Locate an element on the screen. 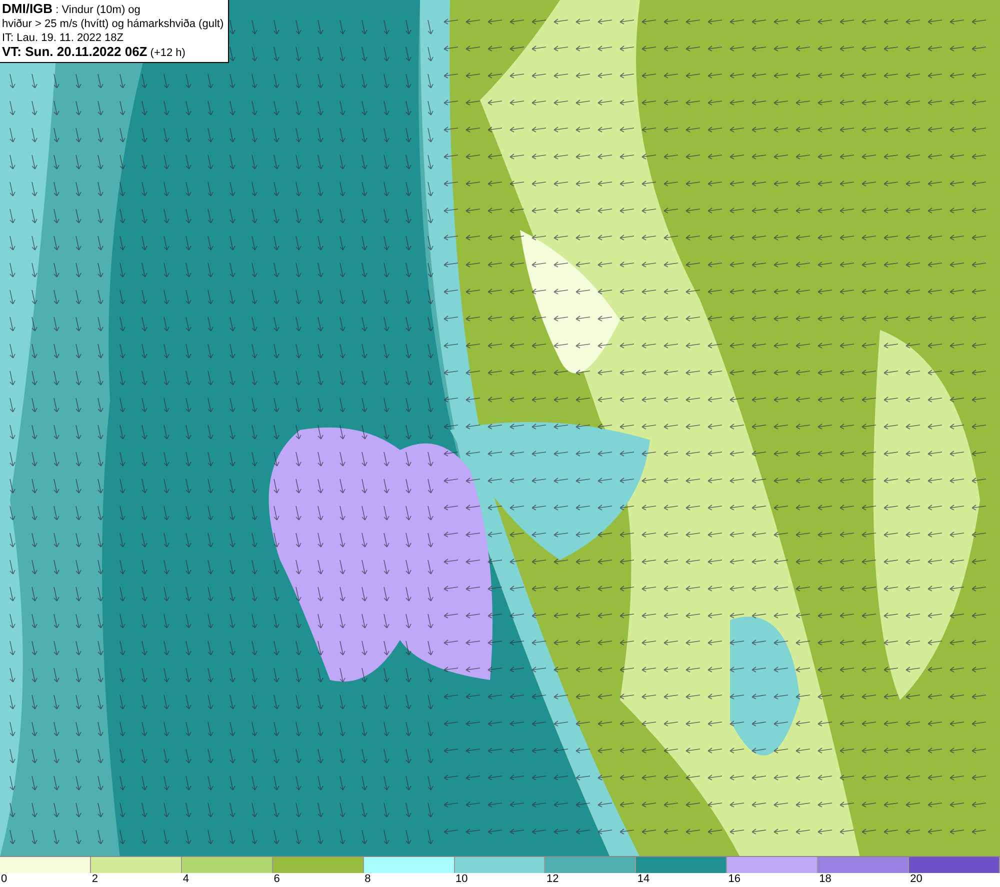 This screenshot has width=1000, height=887. legend-label: 12 is located at coordinates (552, 879).